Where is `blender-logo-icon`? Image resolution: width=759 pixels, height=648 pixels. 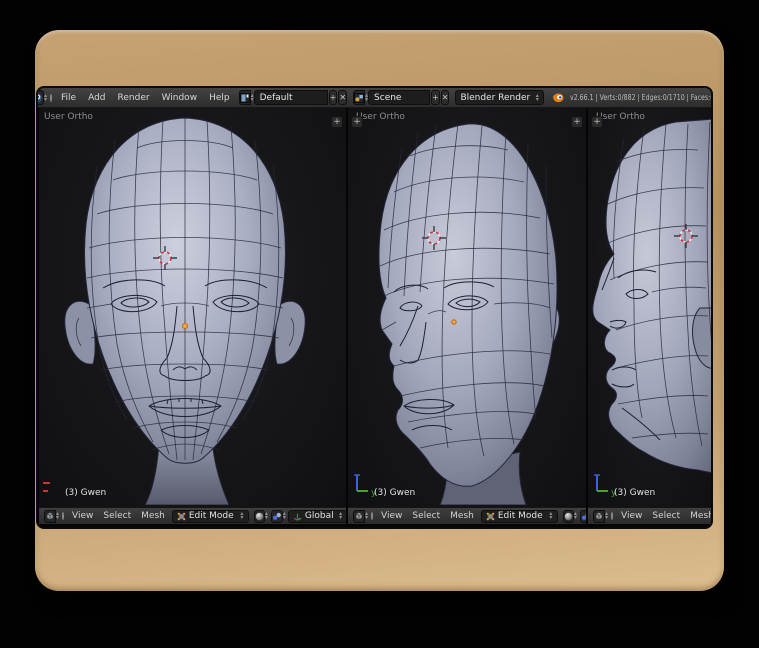 blender-logo-icon is located at coordinates (40, 97).